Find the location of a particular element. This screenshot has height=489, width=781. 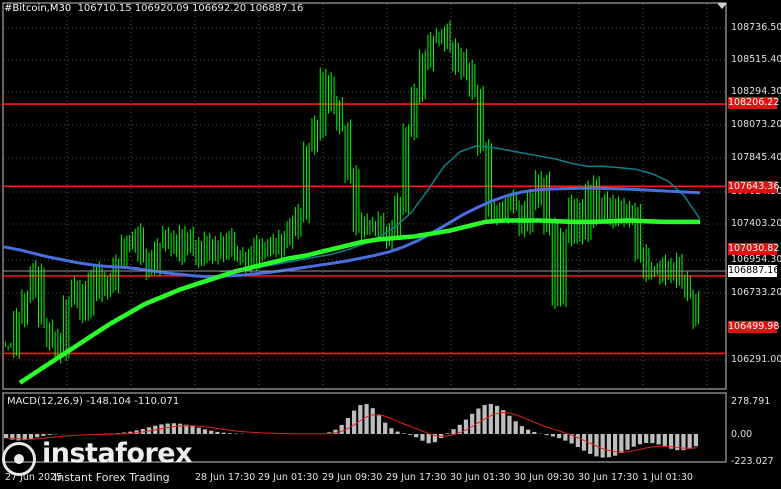

macd-tick: 278.791 is located at coordinates (751, 401).